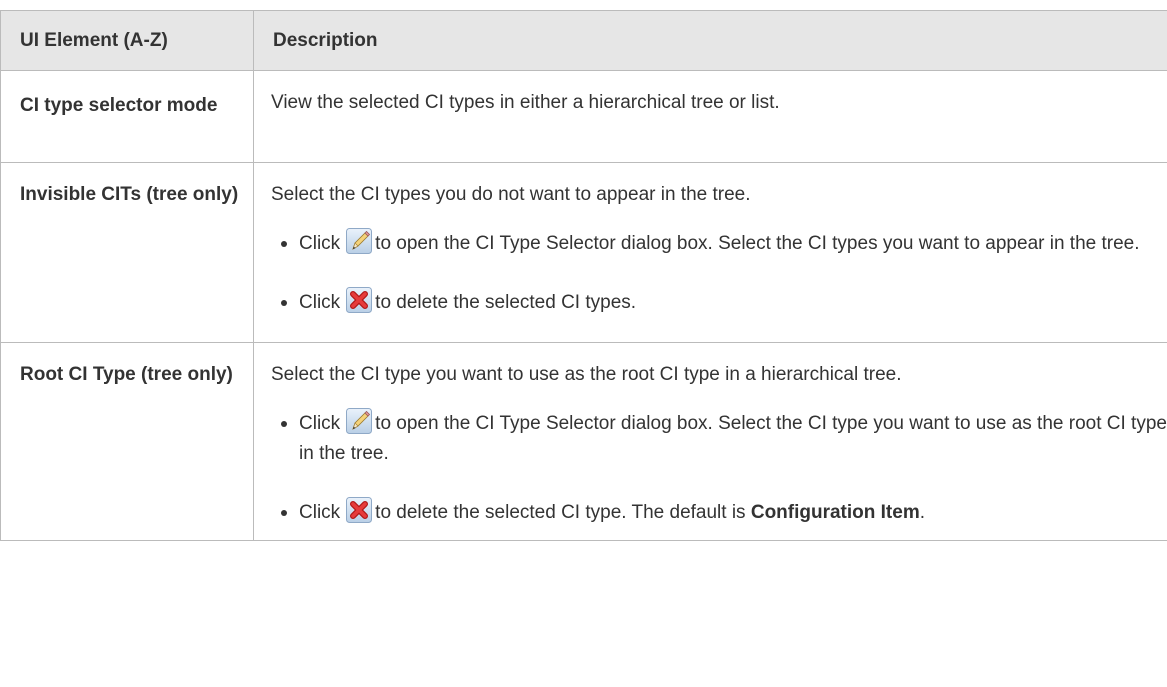 This screenshot has width=1167, height=687. I want to click on table-header-row: UI Element (A-Z) Description, so click(583, 40).